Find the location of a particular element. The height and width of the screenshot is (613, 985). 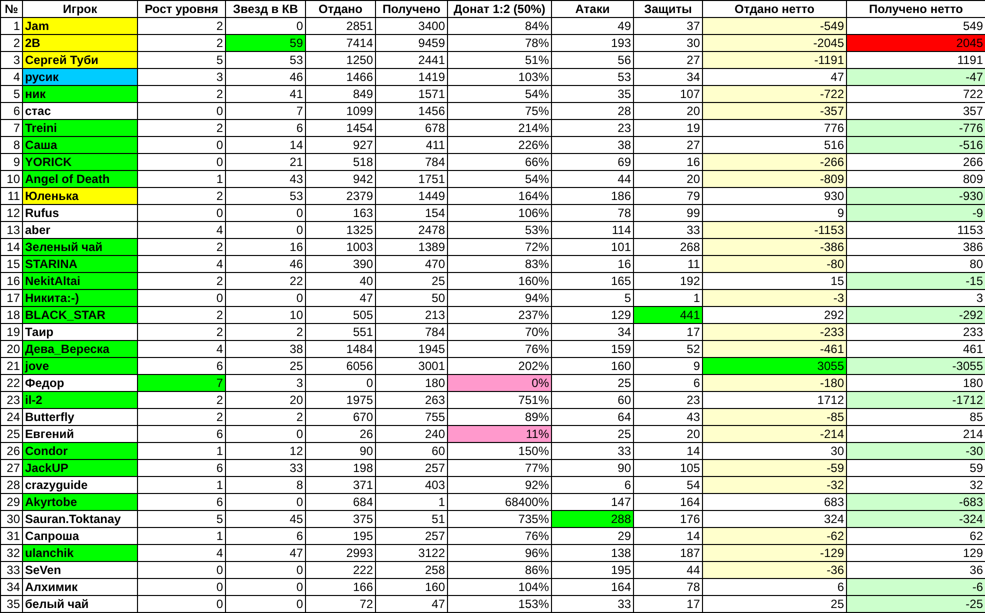

table-cell: -214 is located at coordinates (774, 434).